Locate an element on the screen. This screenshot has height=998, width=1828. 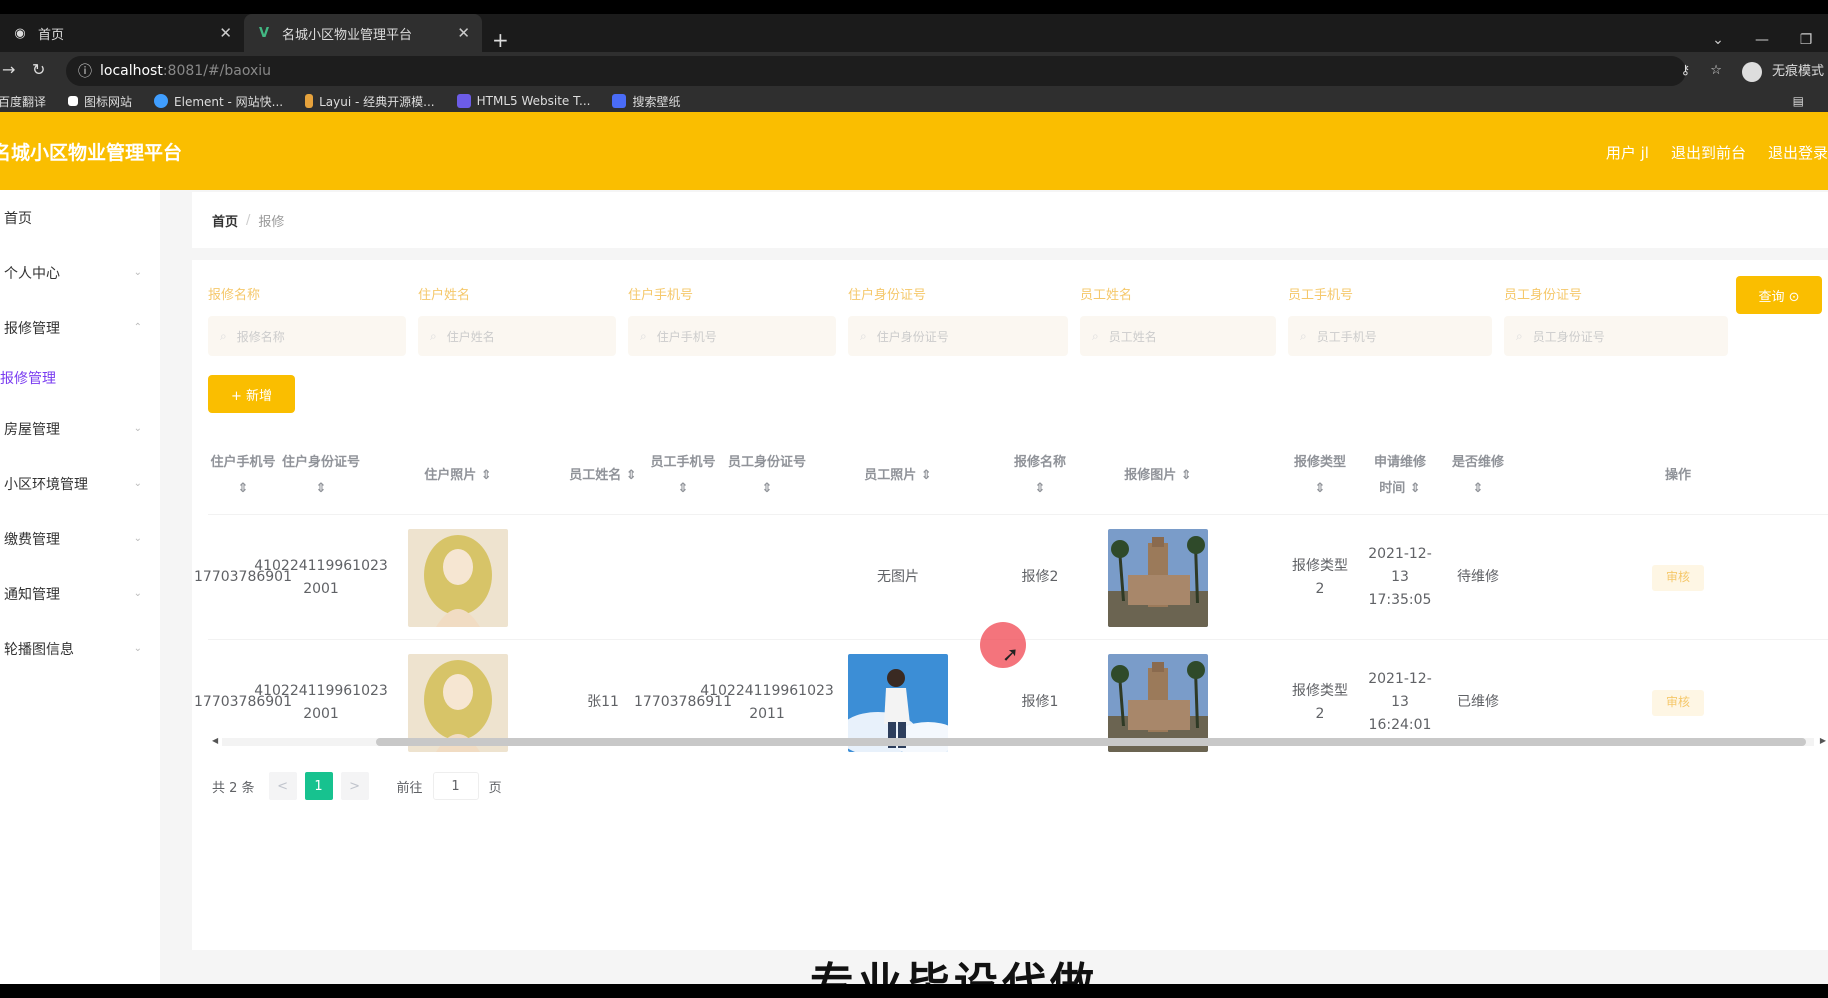
column-header-is-repaired: 是否维修 ⇕ is located at coordinates (1478, 476).